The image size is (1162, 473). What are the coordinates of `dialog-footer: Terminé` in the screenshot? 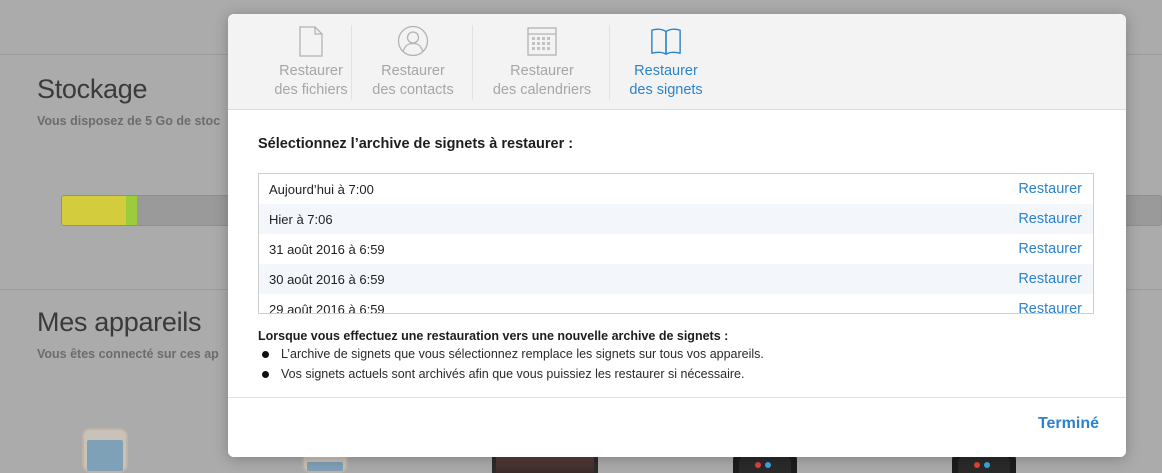 It's located at (677, 427).